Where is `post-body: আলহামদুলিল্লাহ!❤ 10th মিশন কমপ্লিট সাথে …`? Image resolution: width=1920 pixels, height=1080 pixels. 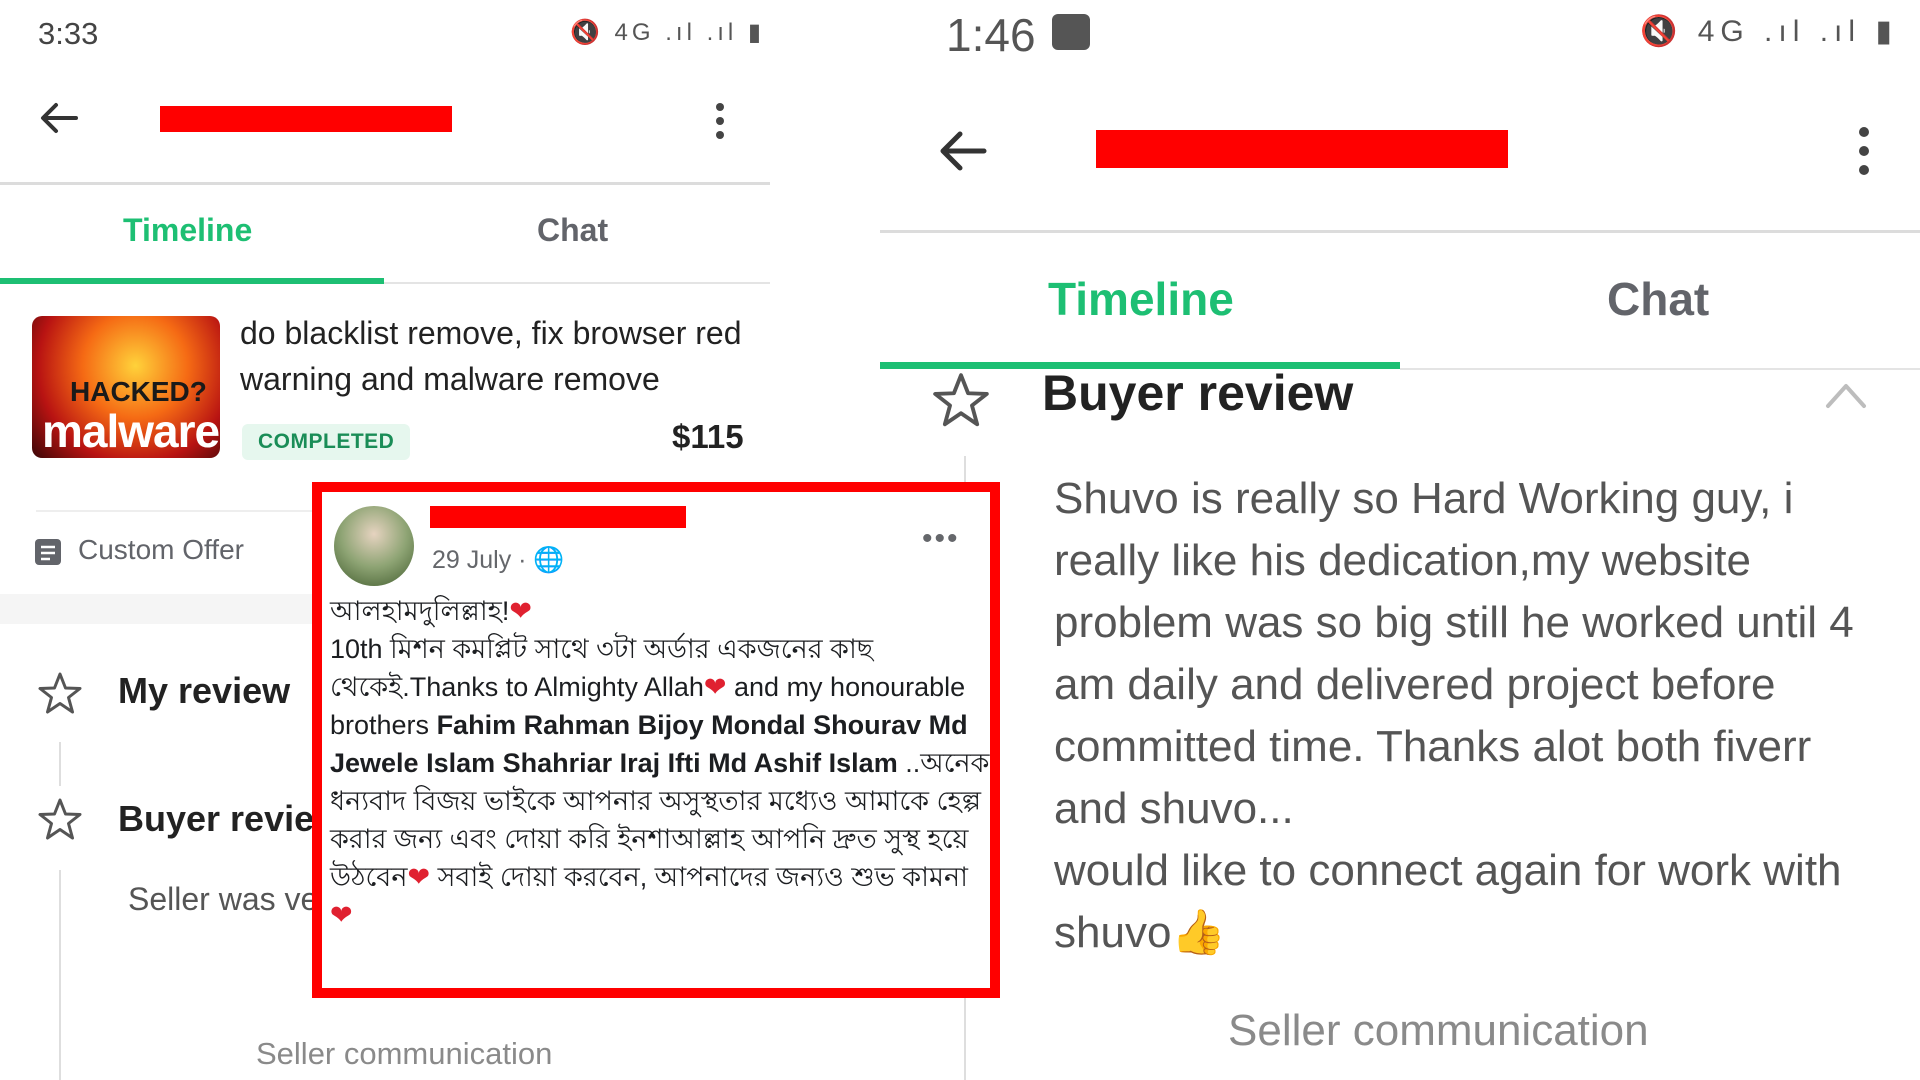
post-body: আলহামদুলিল্লাহ!❤ 10th মিশন কমপ্লিট সাথে … is located at coordinates (660, 763).